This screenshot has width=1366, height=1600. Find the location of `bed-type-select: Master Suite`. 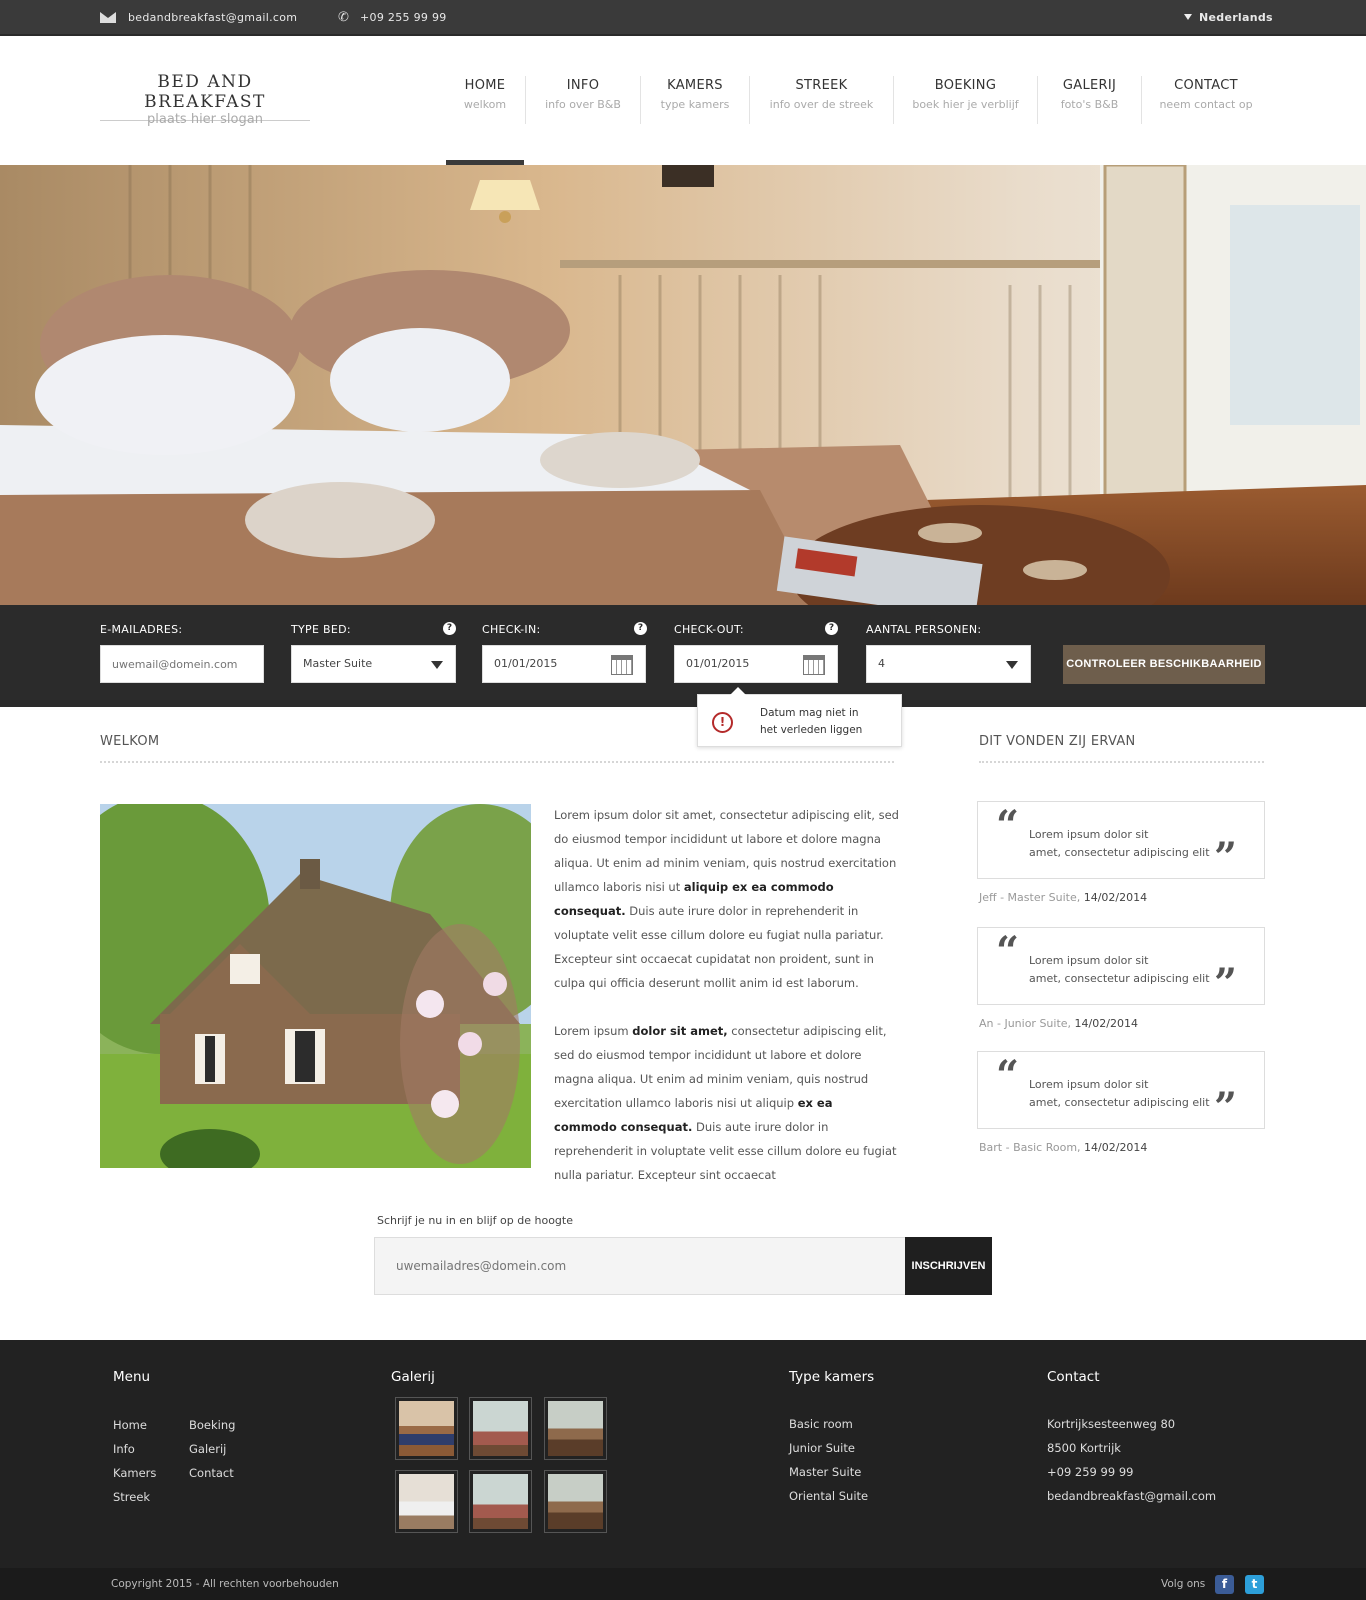

bed-type-select: Master Suite is located at coordinates (373, 664).